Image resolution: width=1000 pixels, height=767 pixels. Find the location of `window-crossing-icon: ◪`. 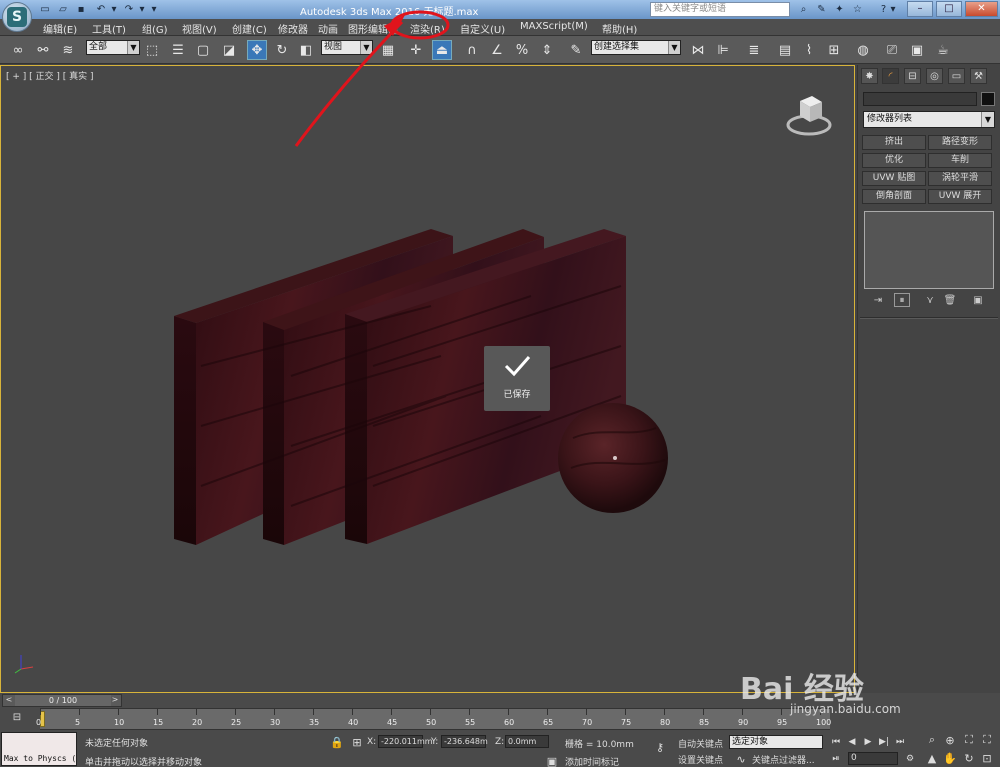

window-crossing-icon: ◪ is located at coordinates (229, 50).